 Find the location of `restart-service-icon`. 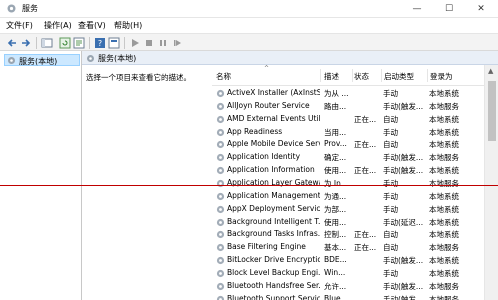

restart-service-icon is located at coordinates (177, 43).